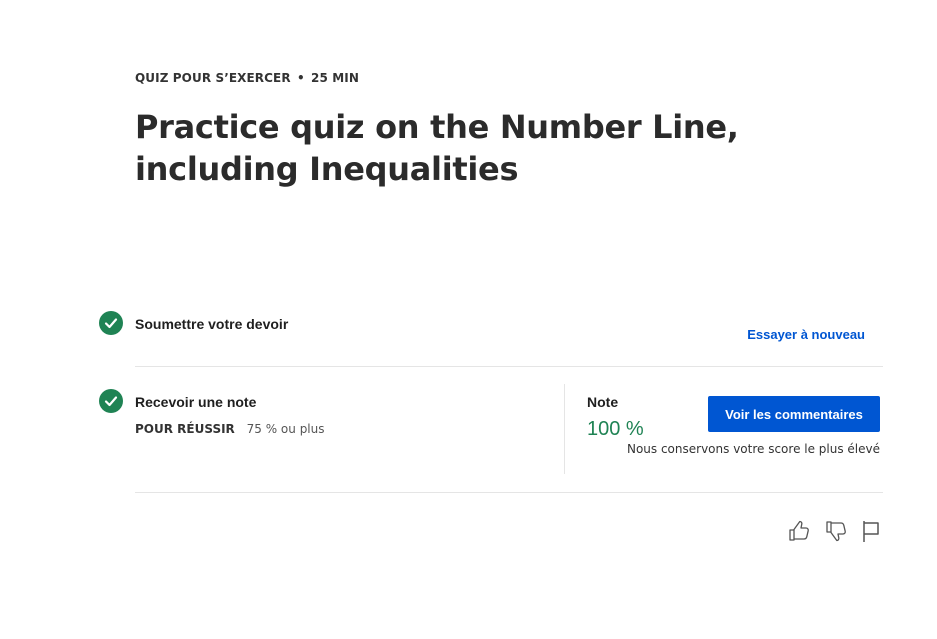 This screenshot has height=639, width=937. What do you see at coordinates (185, 429) in the screenshot?
I see `pass-label: POUR RÉUSSIR` at bounding box center [185, 429].